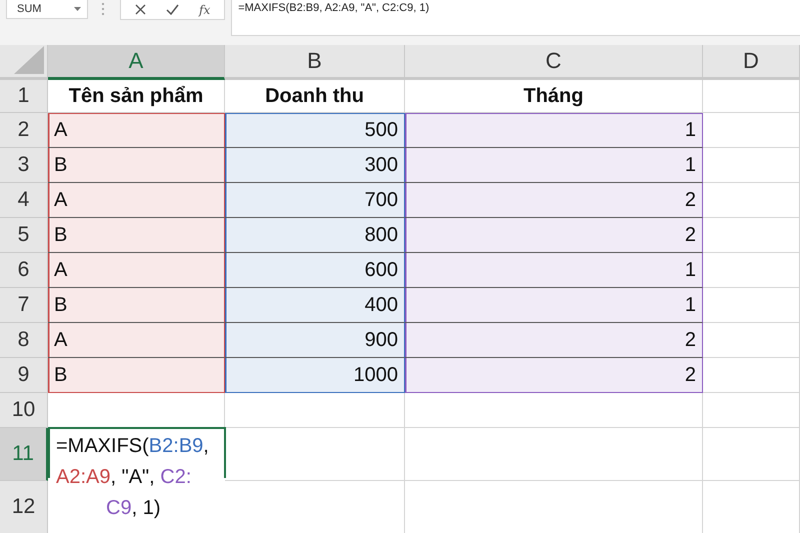 The width and height of the screenshot is (800, 533). What do you see at coordinates (315, 165) in the screenshot?
I see `table-cell: 300` at bounding box center [315, 165].